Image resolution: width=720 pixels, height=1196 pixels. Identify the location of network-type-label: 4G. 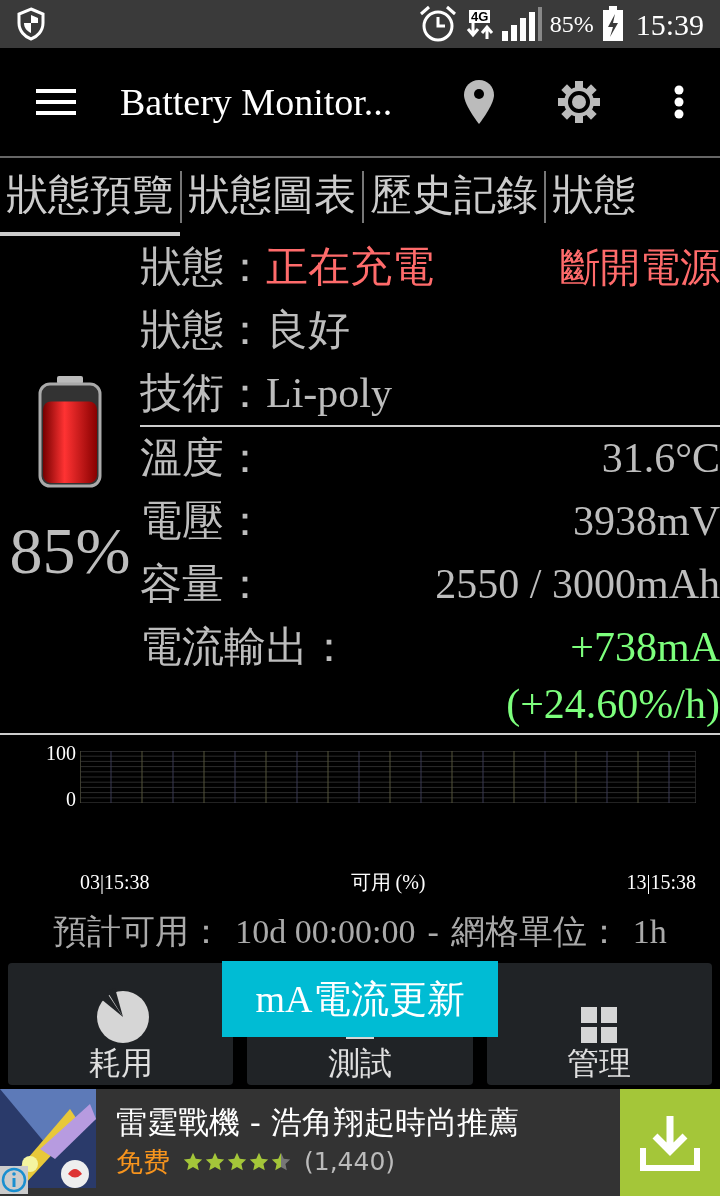
(480, 16).